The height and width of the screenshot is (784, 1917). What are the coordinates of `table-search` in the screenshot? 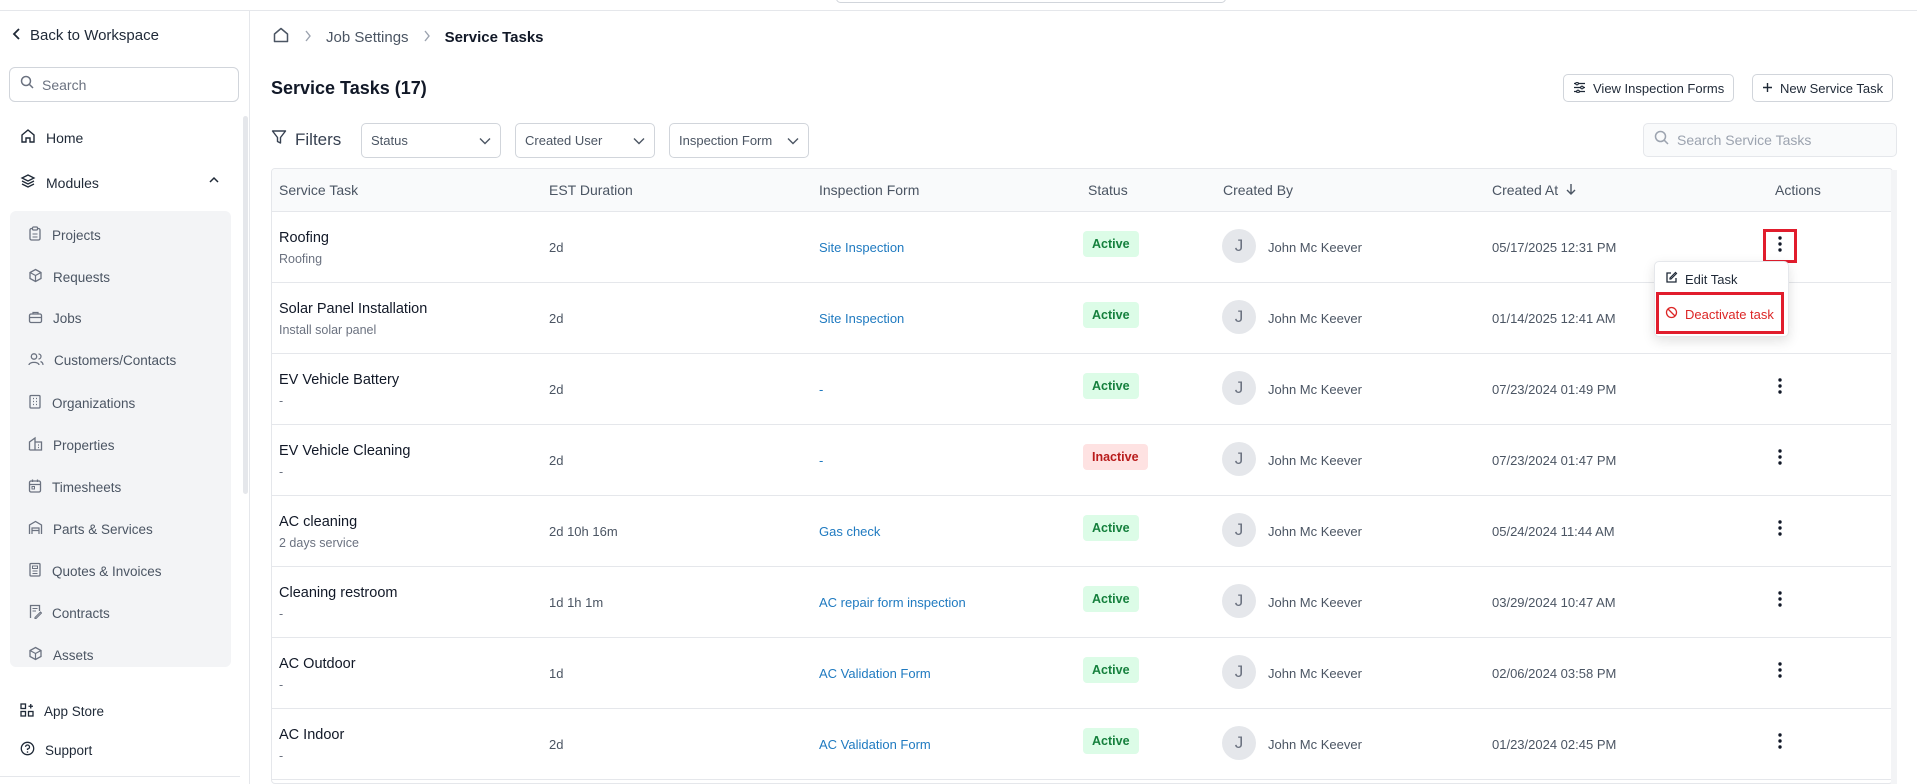 It's located at (1770, 140).